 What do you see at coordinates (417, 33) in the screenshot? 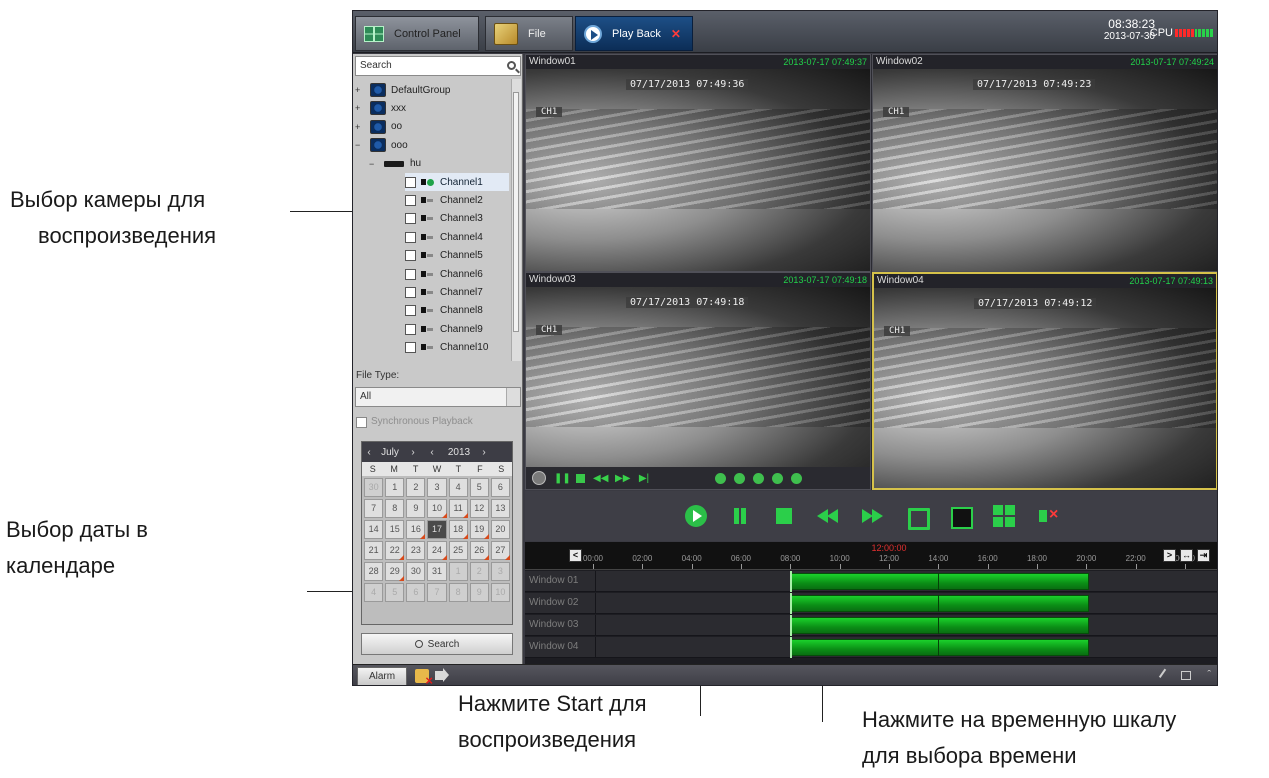
I see `tab-control-panel: Control Panel` at bounding box center [417, 33].